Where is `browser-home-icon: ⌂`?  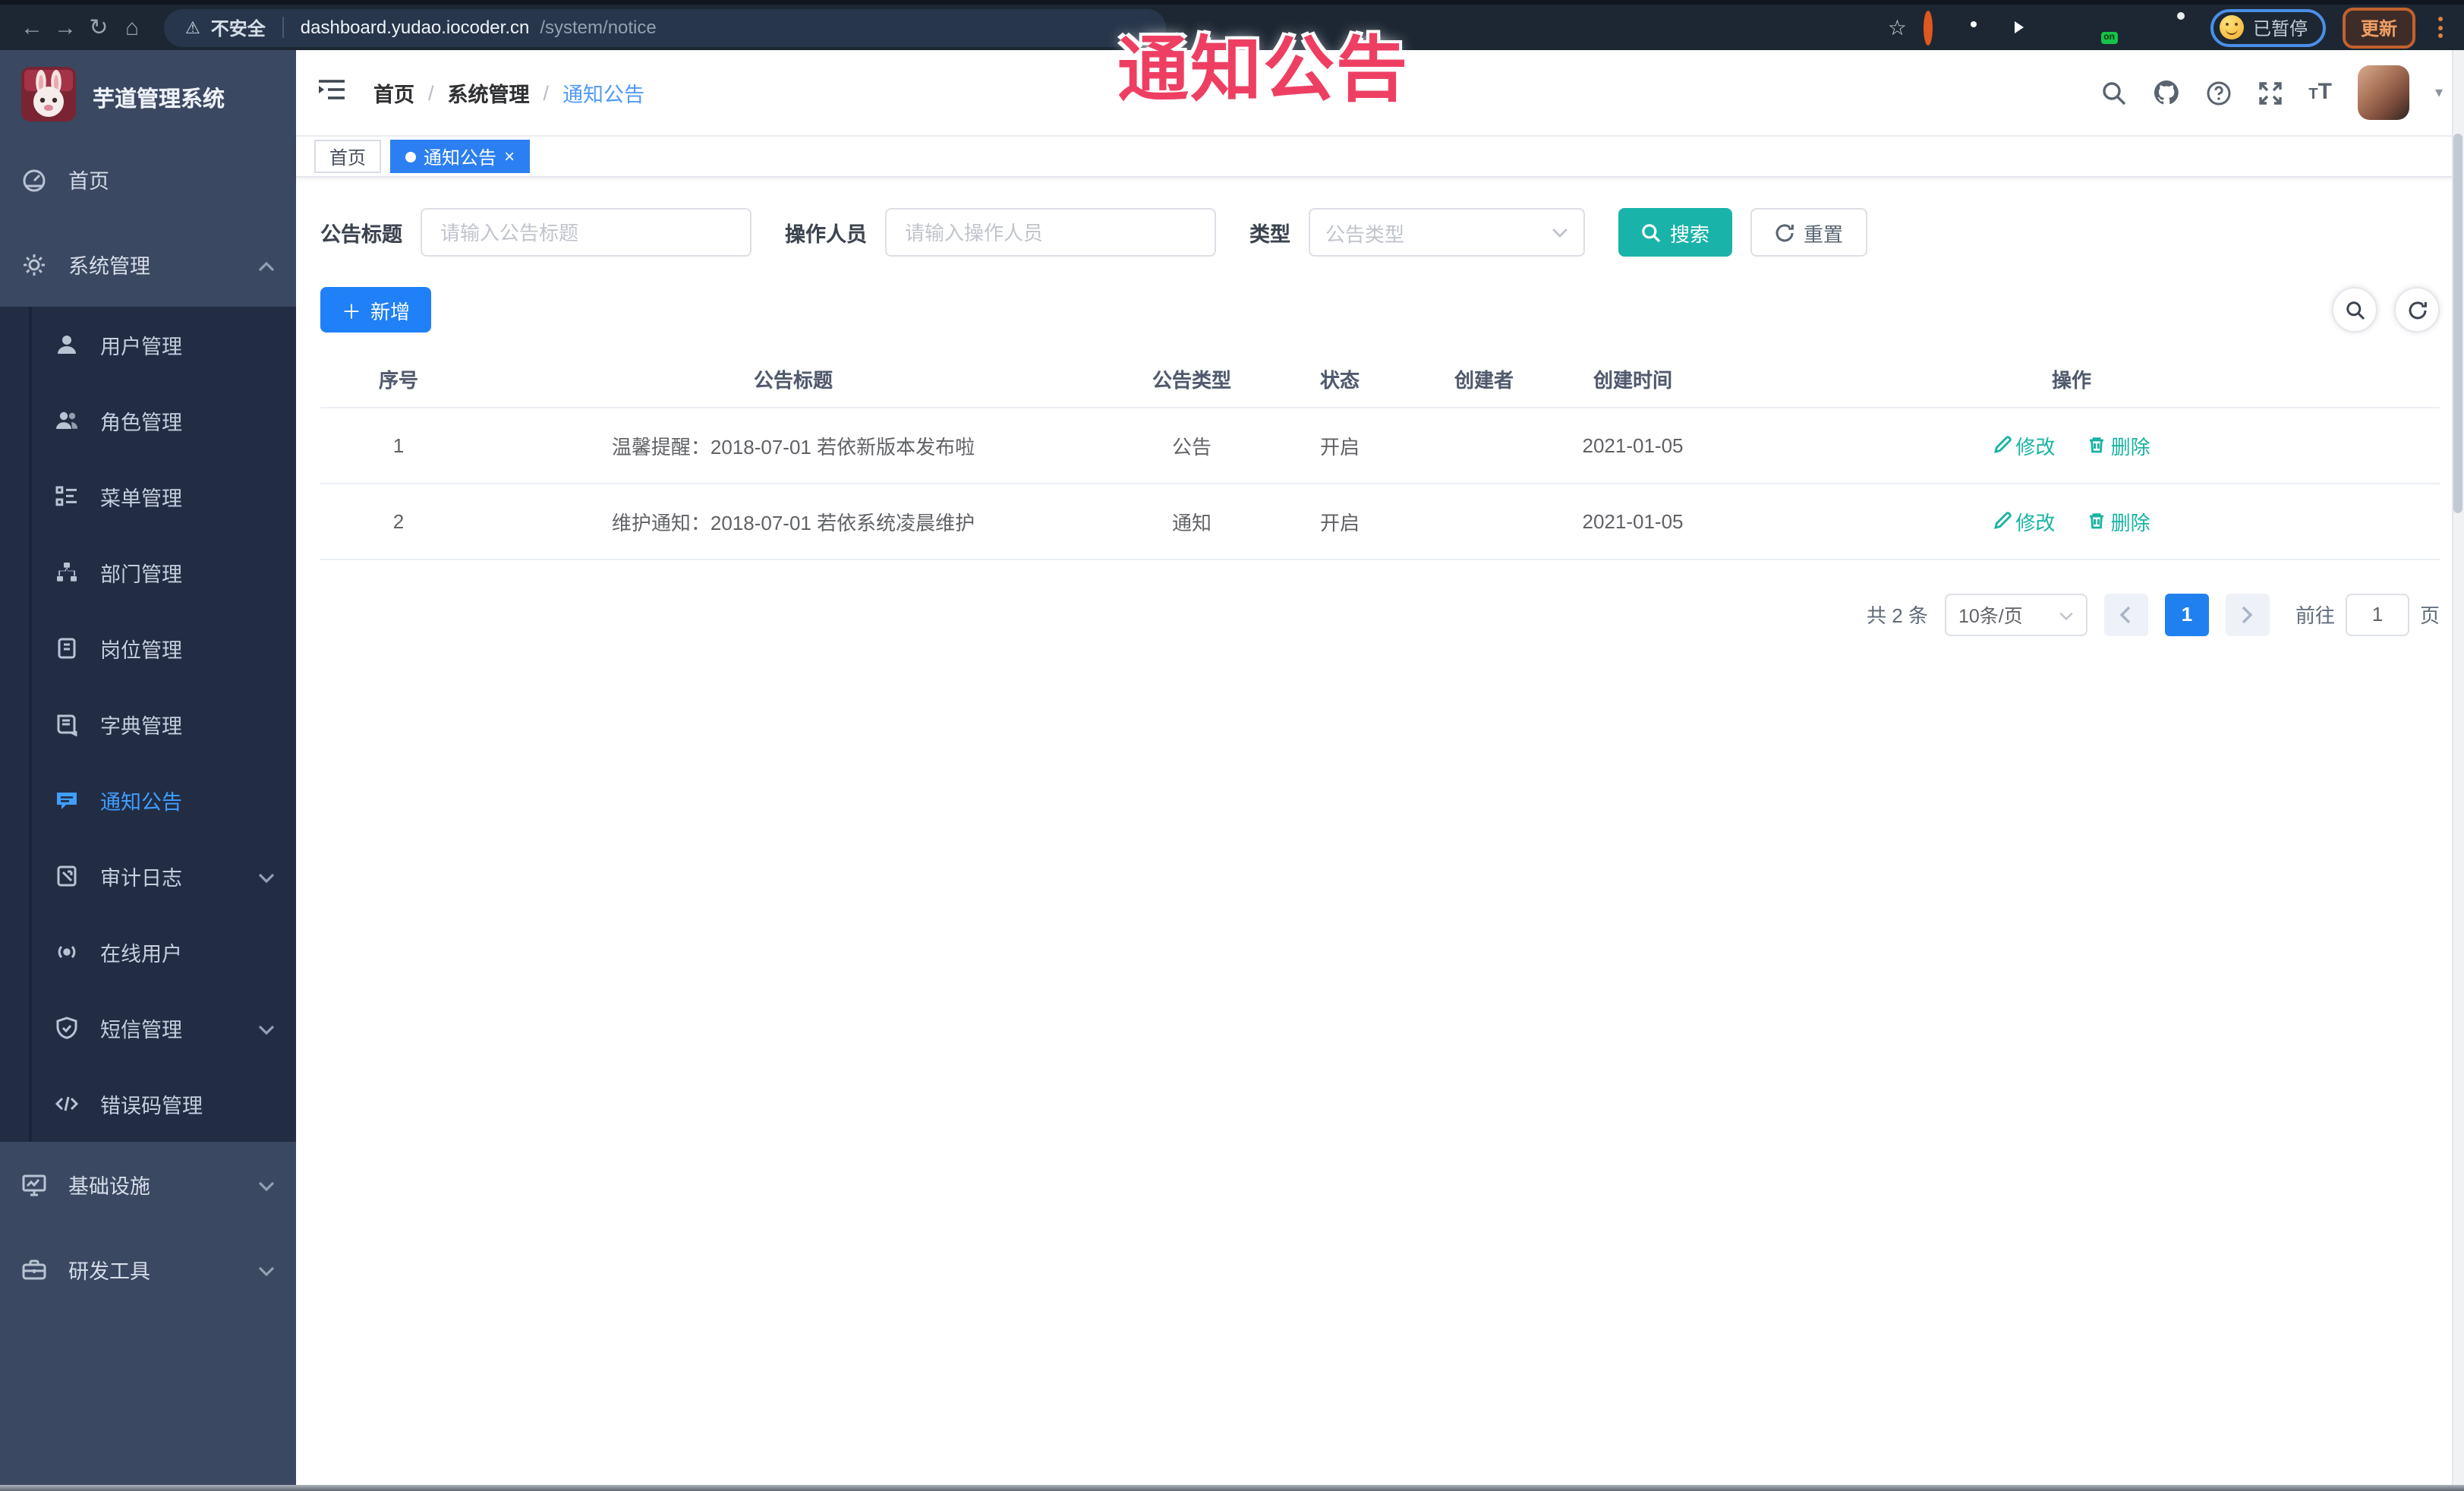 browser-home-icon: ⌂ is located at coordinates (132, 27).